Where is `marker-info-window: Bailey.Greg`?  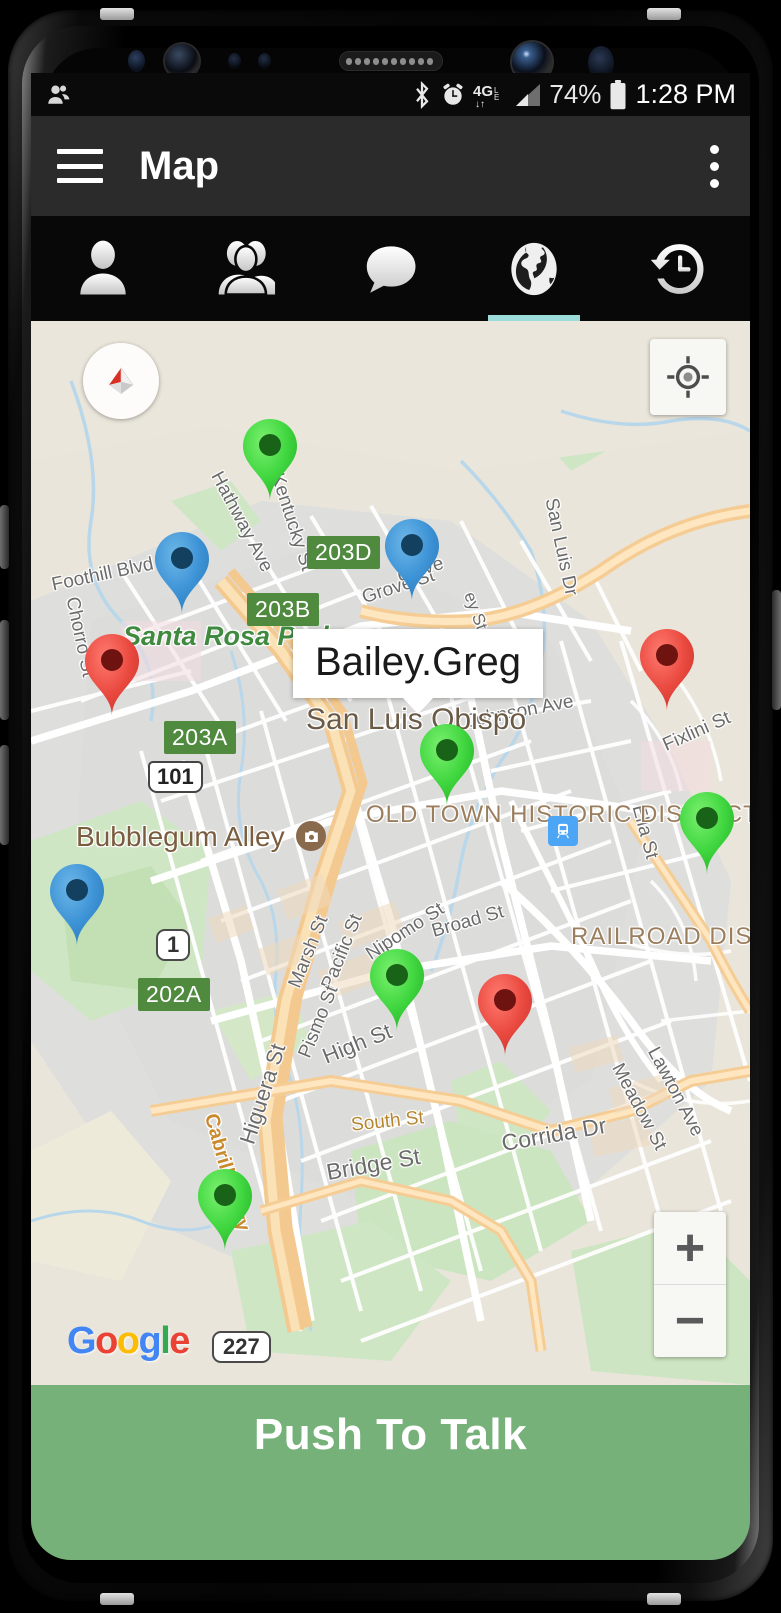
marker-info-window: Bailey.Greg is located at coordinates (418, 671).